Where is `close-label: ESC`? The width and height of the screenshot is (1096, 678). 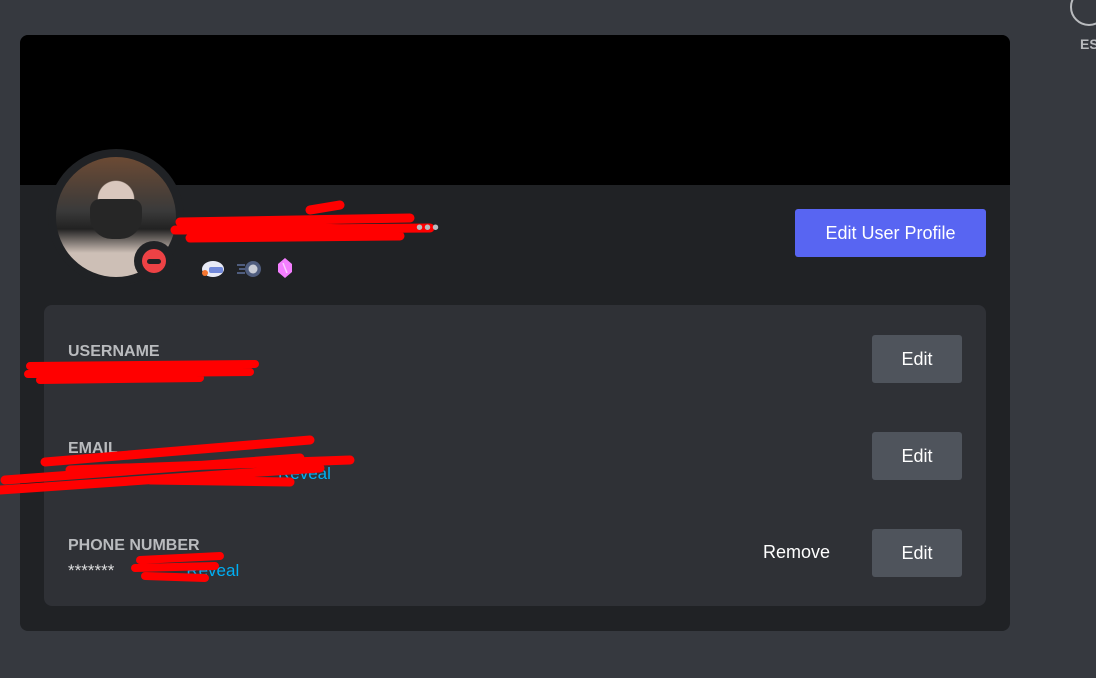 close-label: ESC is located at coordinates (1088, 44).